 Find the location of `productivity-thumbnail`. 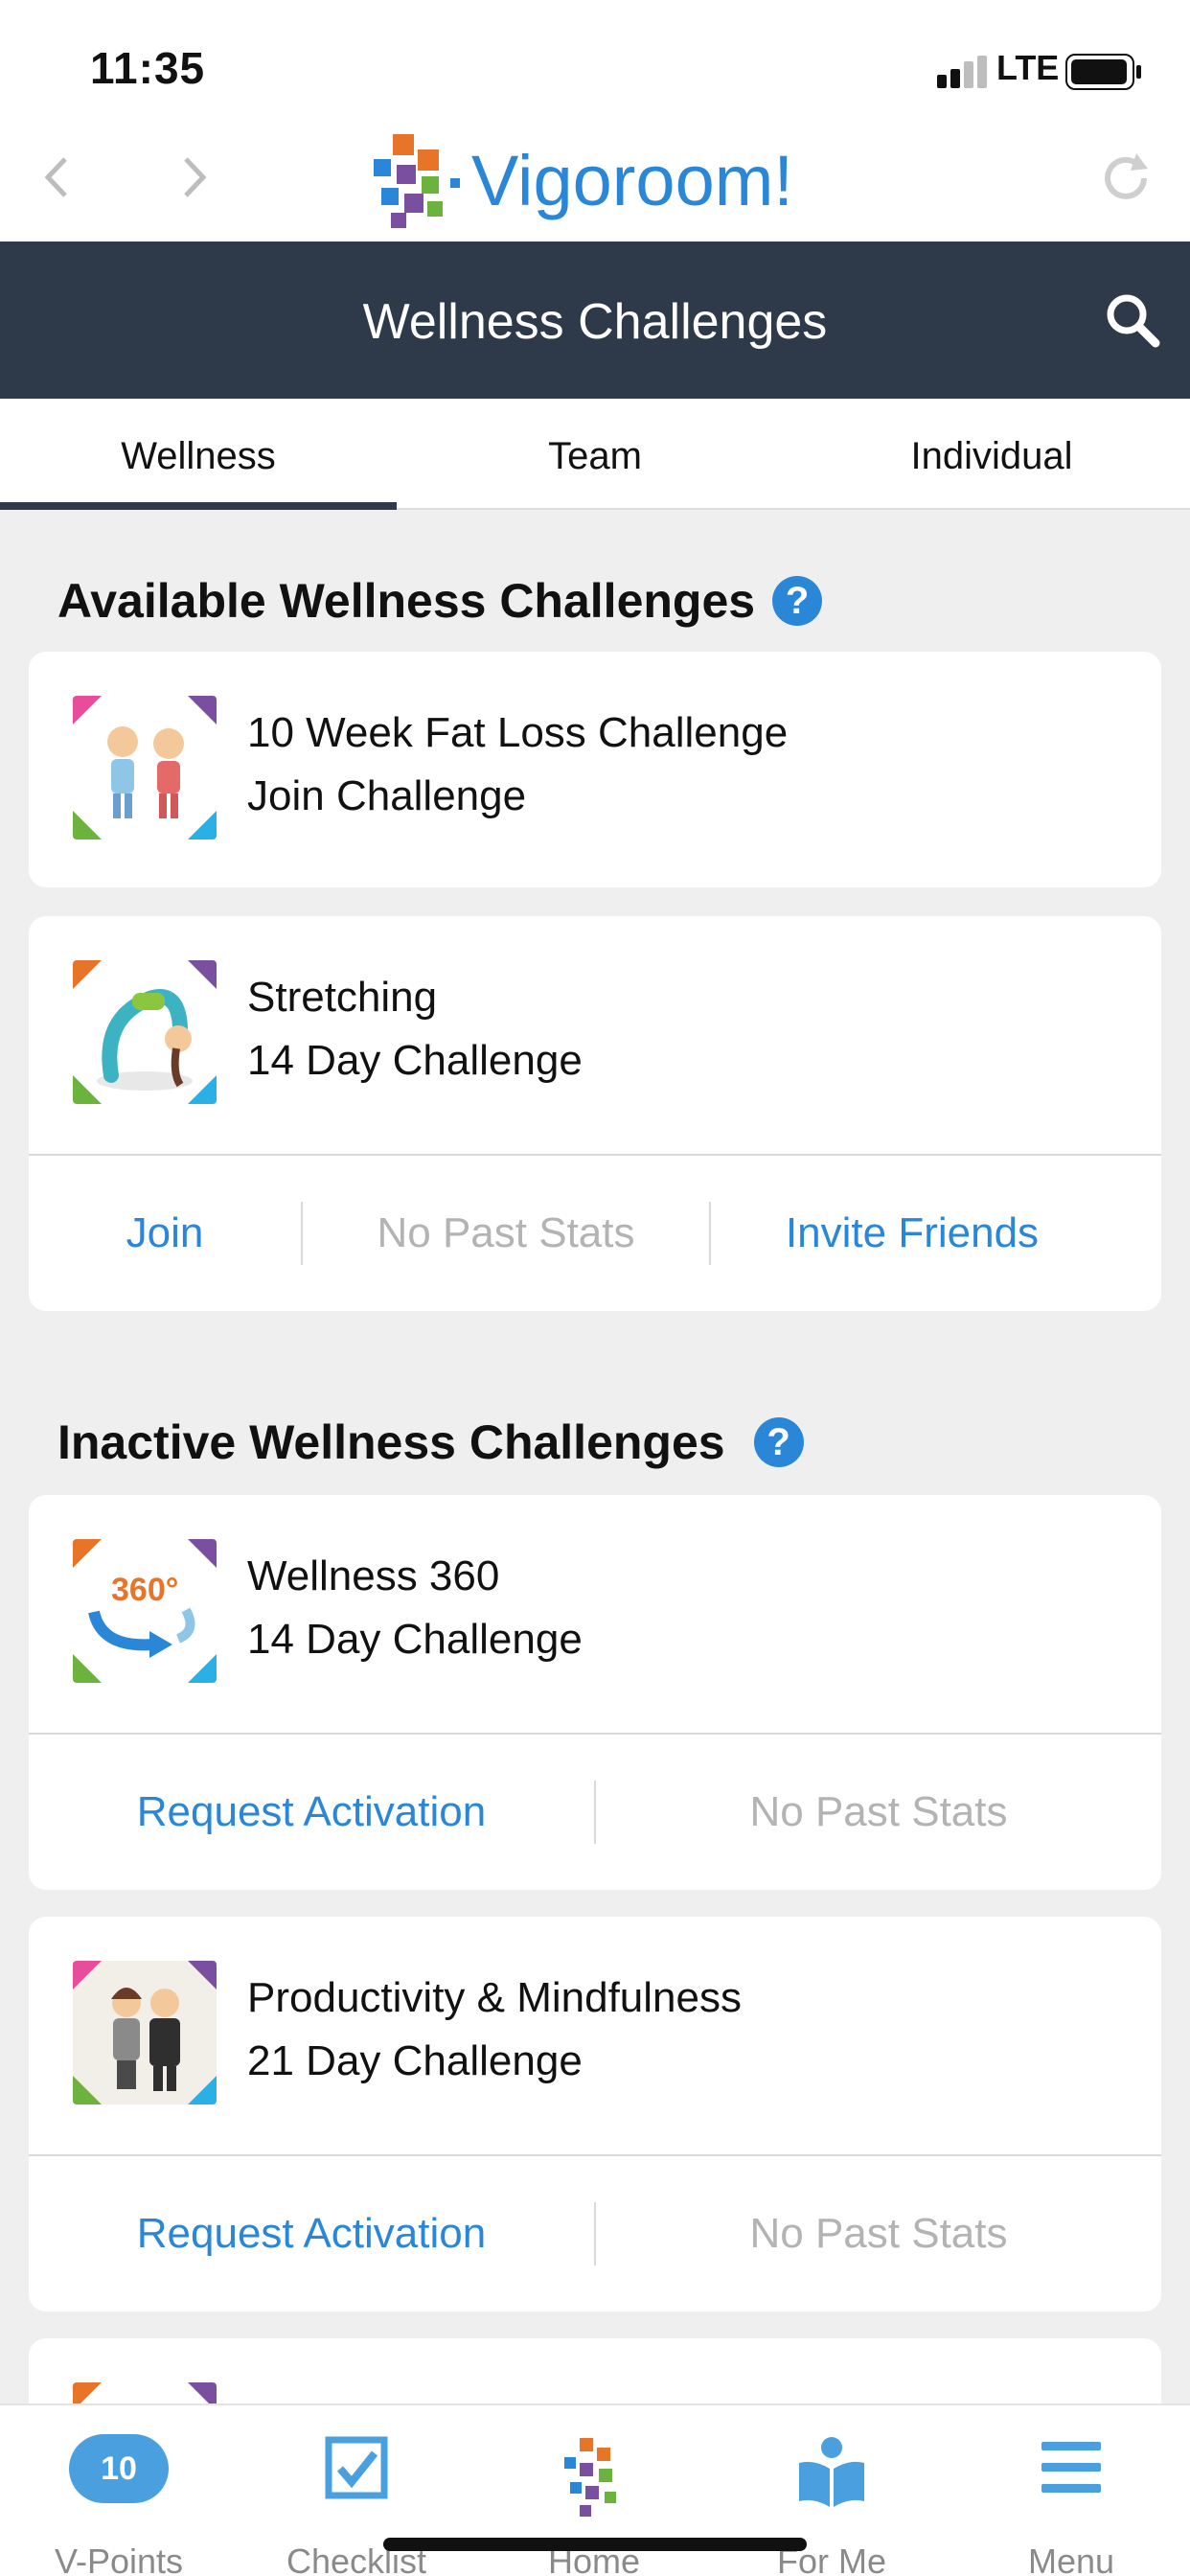

productivity-thumbnail is located at coordinates (145, 2032).